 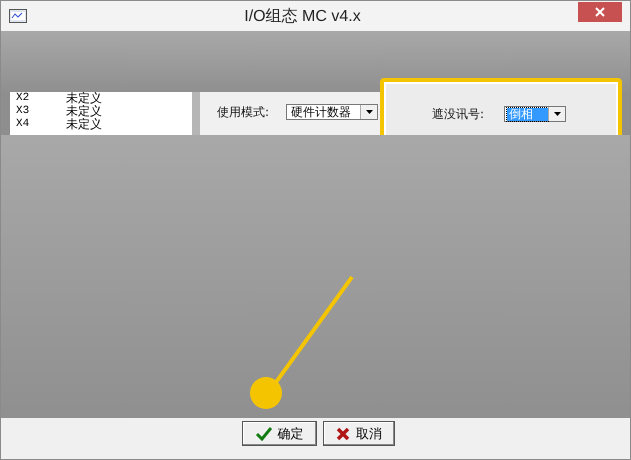 I want to click on close-icon, so click(x=600, y=12).